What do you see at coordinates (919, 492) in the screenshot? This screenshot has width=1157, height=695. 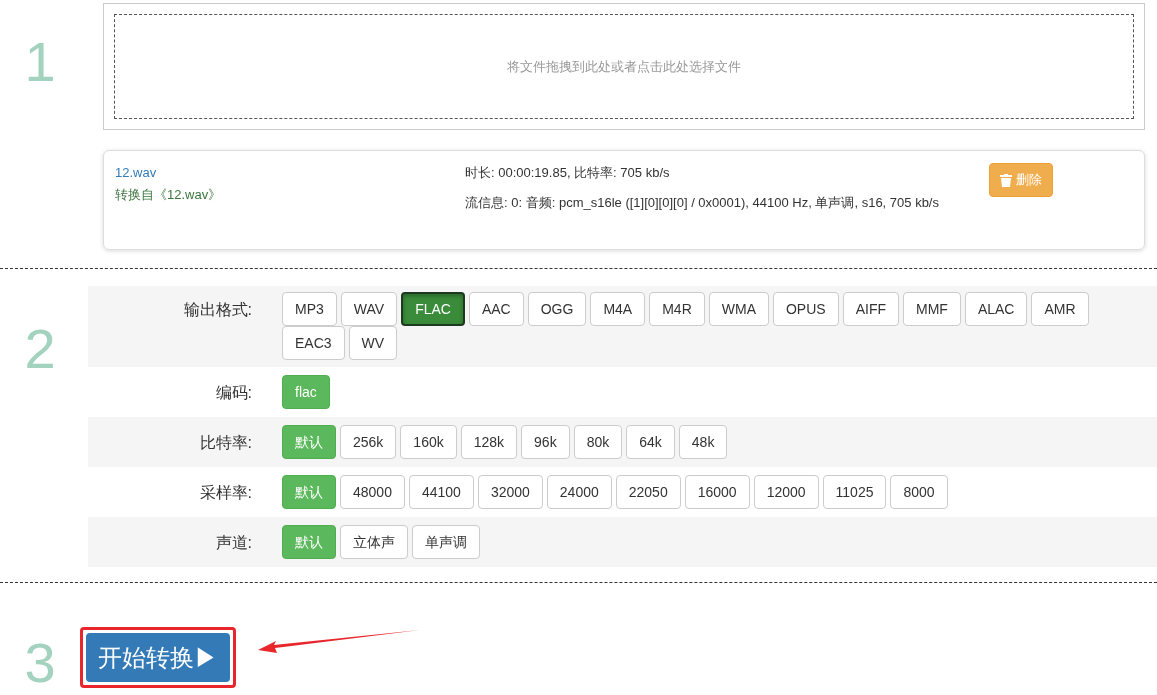 I see `option-button: 8000` at bounding box center [919, 492].